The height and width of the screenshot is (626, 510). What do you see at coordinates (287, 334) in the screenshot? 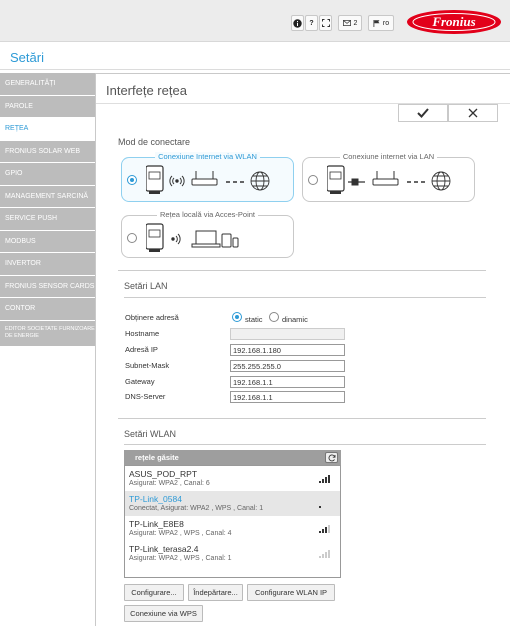
I see `hostname-input` at bounding box center [287, 334].